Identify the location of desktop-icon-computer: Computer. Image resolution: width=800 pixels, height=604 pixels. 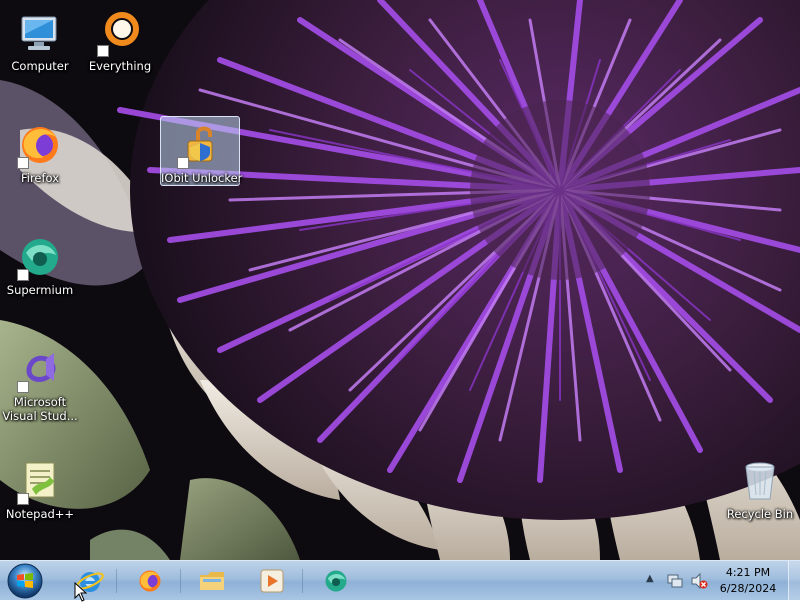
(40, 39).